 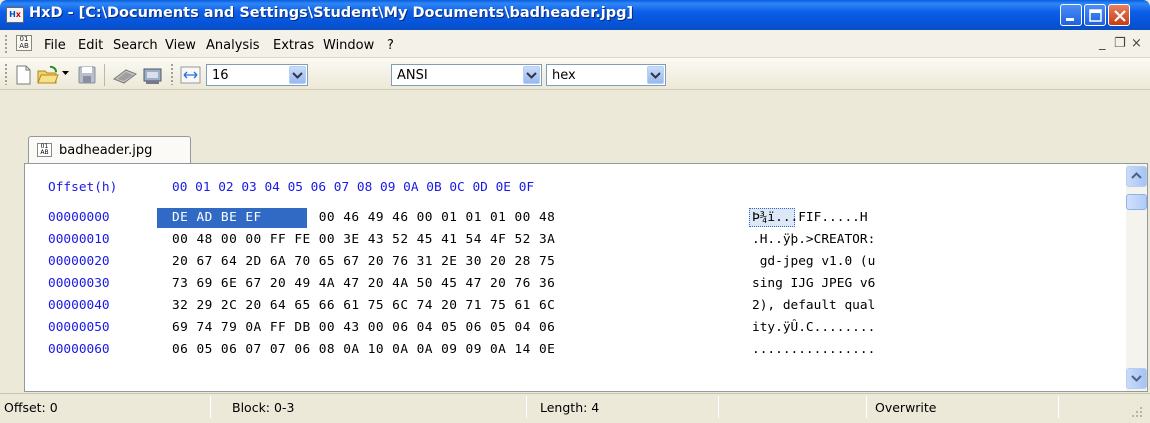 I want to click on charset-select: ANSI, so click(x=466, y=75).